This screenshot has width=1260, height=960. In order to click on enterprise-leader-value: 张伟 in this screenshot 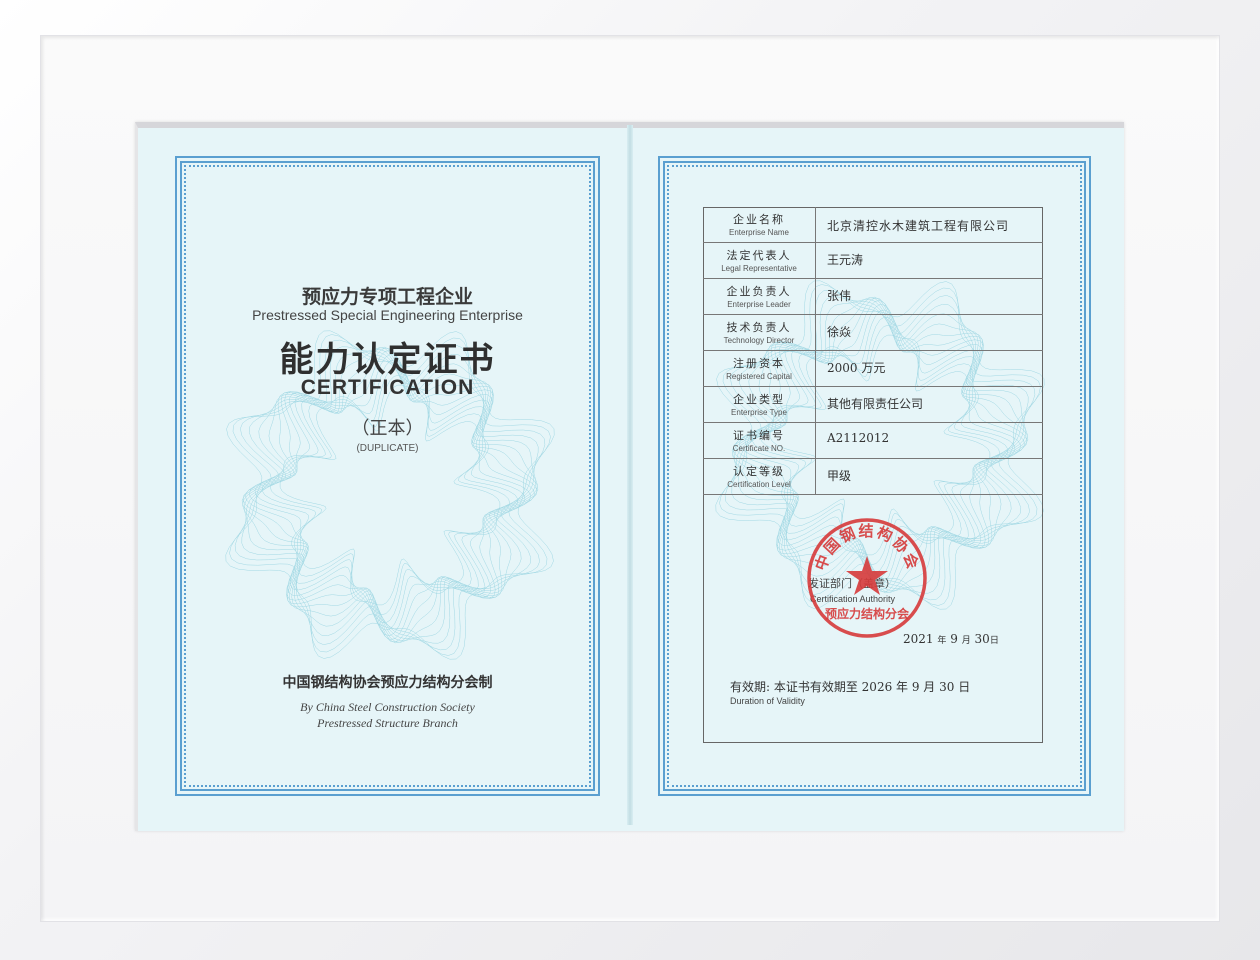, I will do `click(839, 296)`.